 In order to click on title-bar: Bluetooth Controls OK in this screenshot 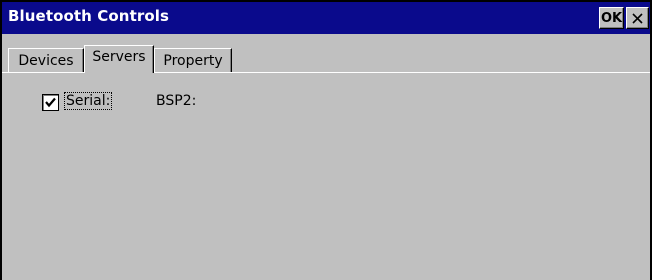, I will do `click(326, 18)`.